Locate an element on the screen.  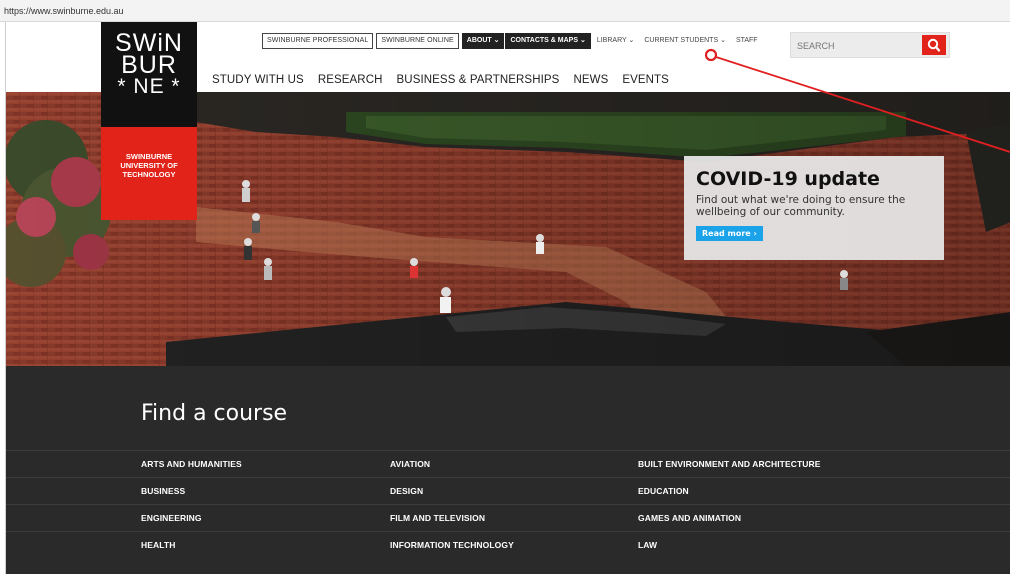
logo-line-2: BUR is located at coordinates (149, 65).